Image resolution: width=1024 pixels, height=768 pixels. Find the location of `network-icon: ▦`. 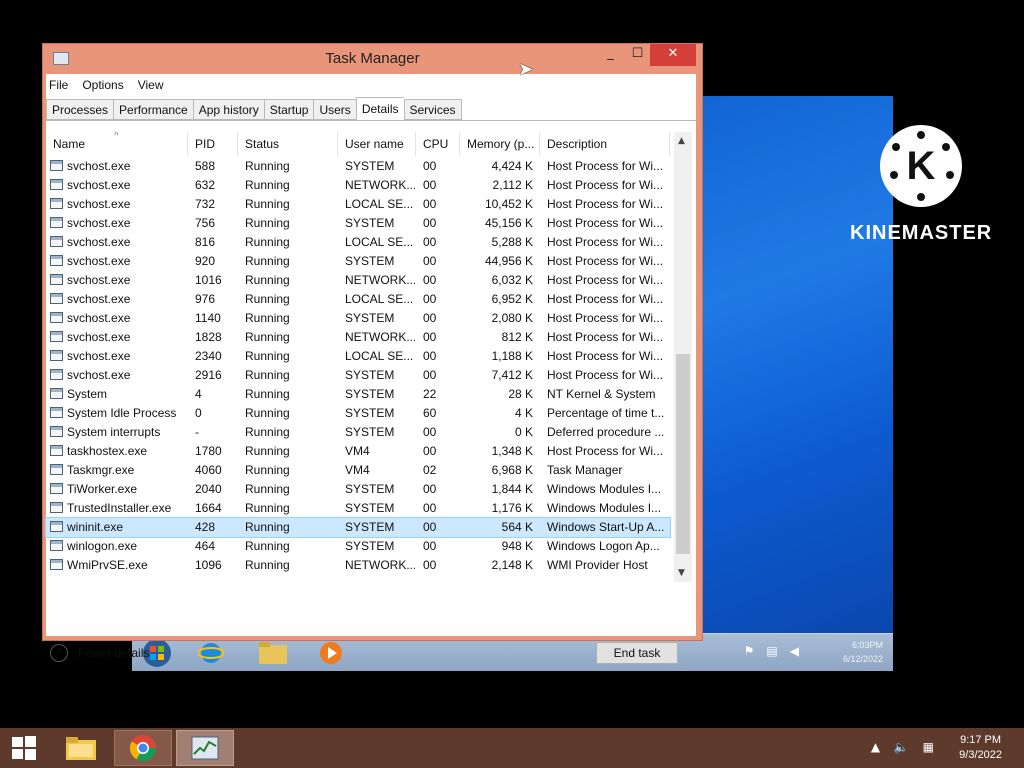

network-icon: ▦ is located at coordinates (928, 747).